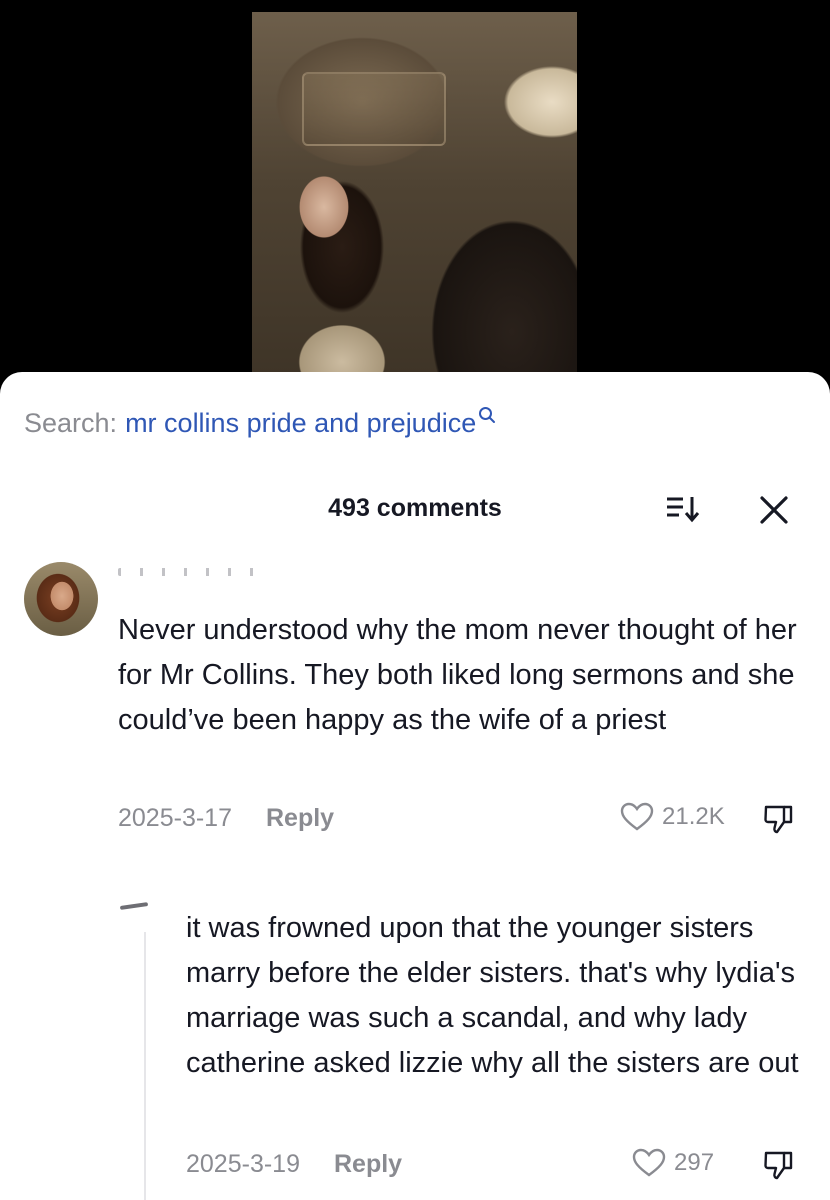 The height and width of the screenshot is (1200, 830). What do you see at coordinates (71, 423) in the screenshot?
I see `search-prefix: Search:` at bounding box center [71, 423].